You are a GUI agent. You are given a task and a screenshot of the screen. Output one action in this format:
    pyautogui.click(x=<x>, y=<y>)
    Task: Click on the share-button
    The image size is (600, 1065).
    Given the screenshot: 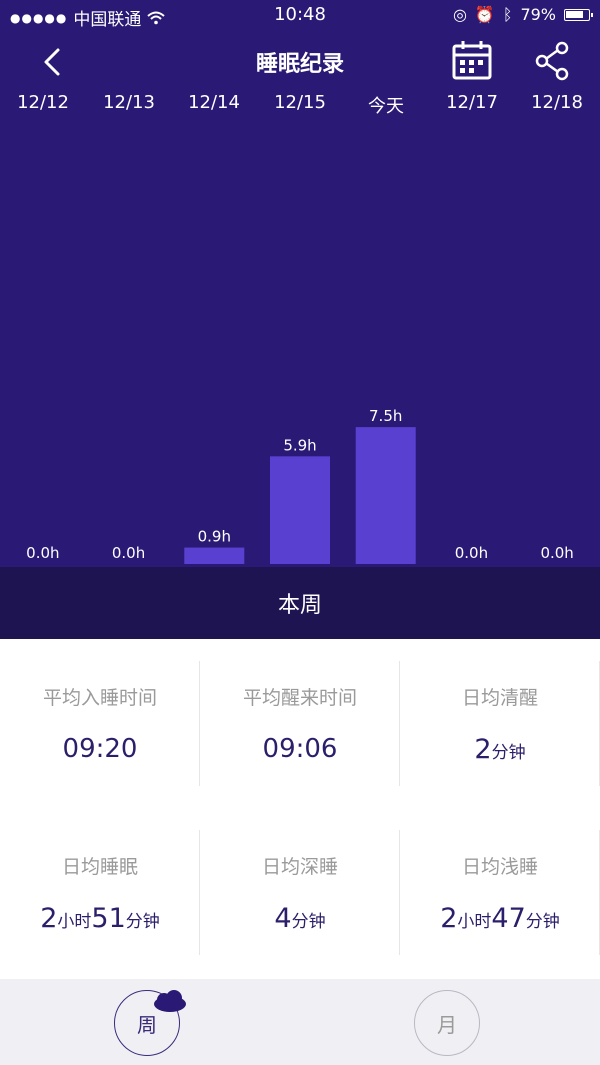 What is the action you would take?
    pyautogui.click(x=552, y=61)
    